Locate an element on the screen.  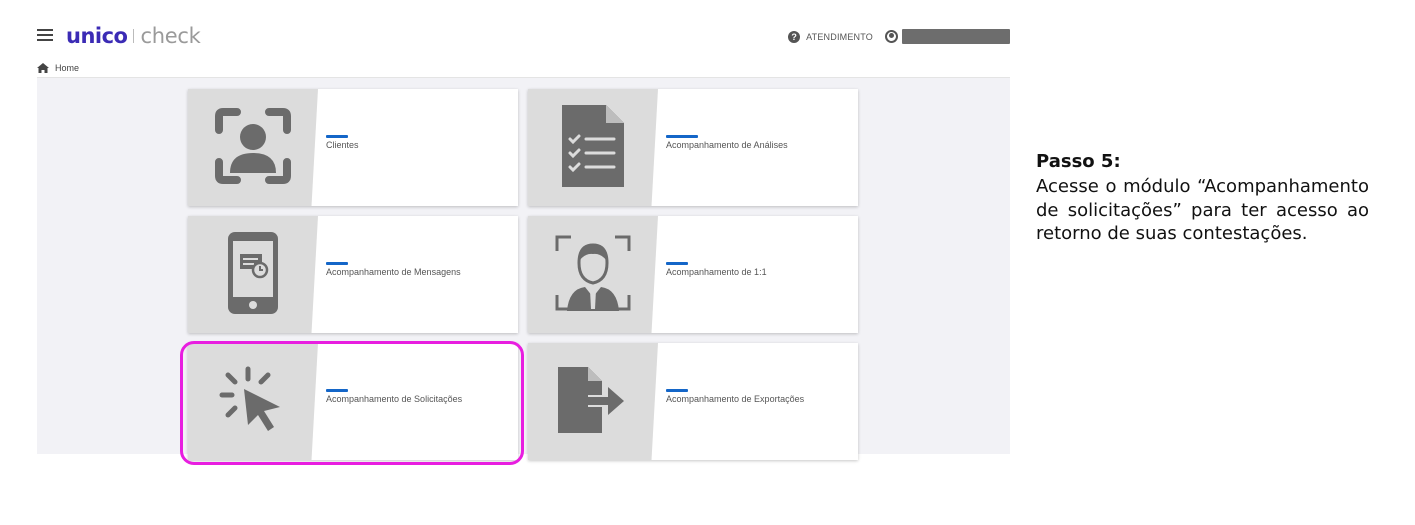
module-card-solicitacoes: Acompanhamento de Solicitações is located at coordinates (353, 401).